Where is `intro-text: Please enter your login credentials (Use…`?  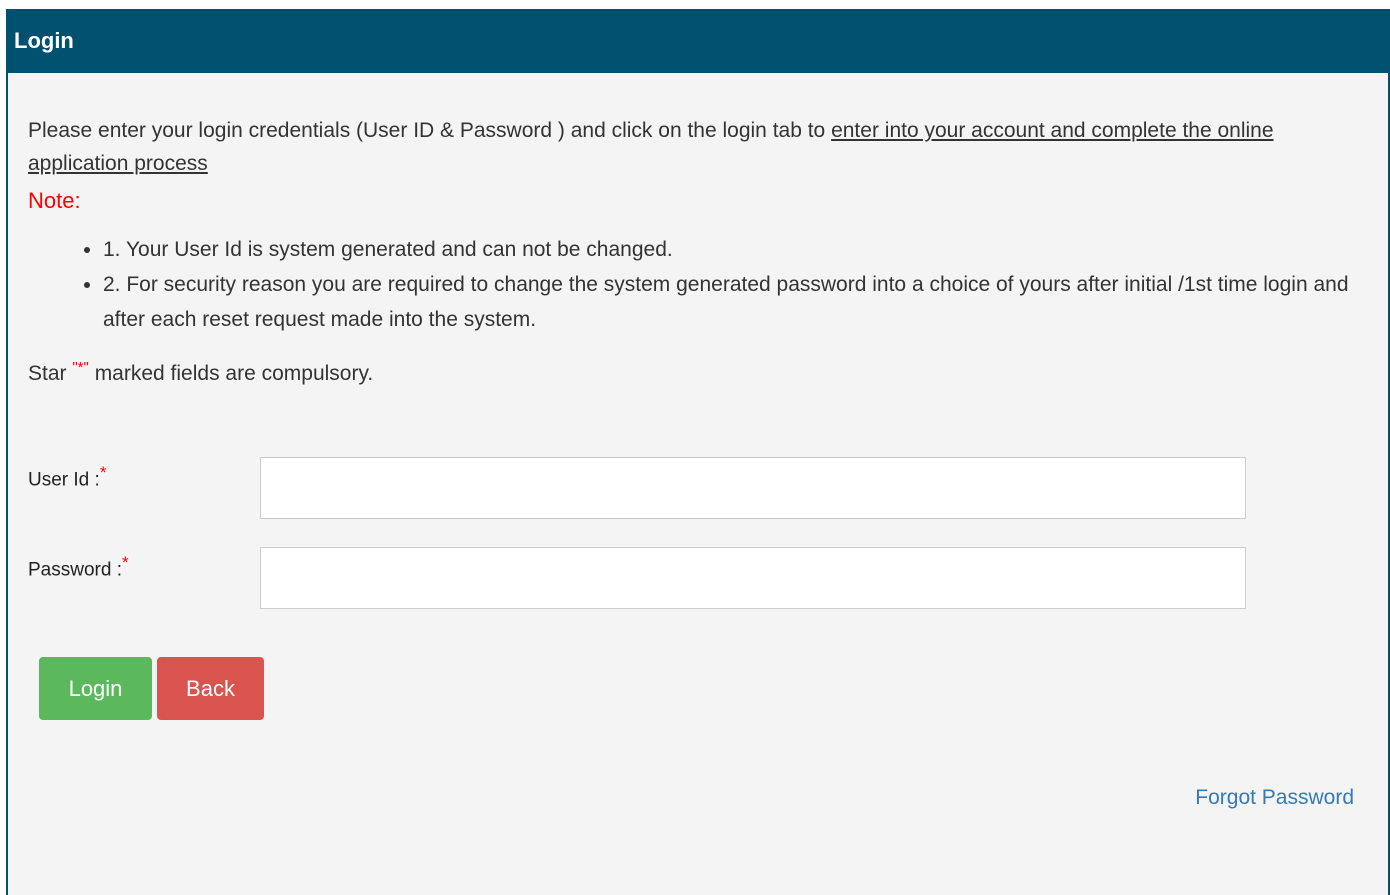 intro-text: Please enter your login credentials (Use… is located at coordinates (430, 130).